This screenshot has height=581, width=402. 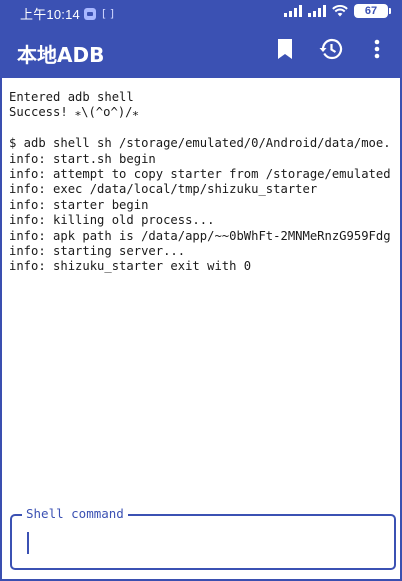 I want to click on bookmark-icon, so click(x=285, y=51).